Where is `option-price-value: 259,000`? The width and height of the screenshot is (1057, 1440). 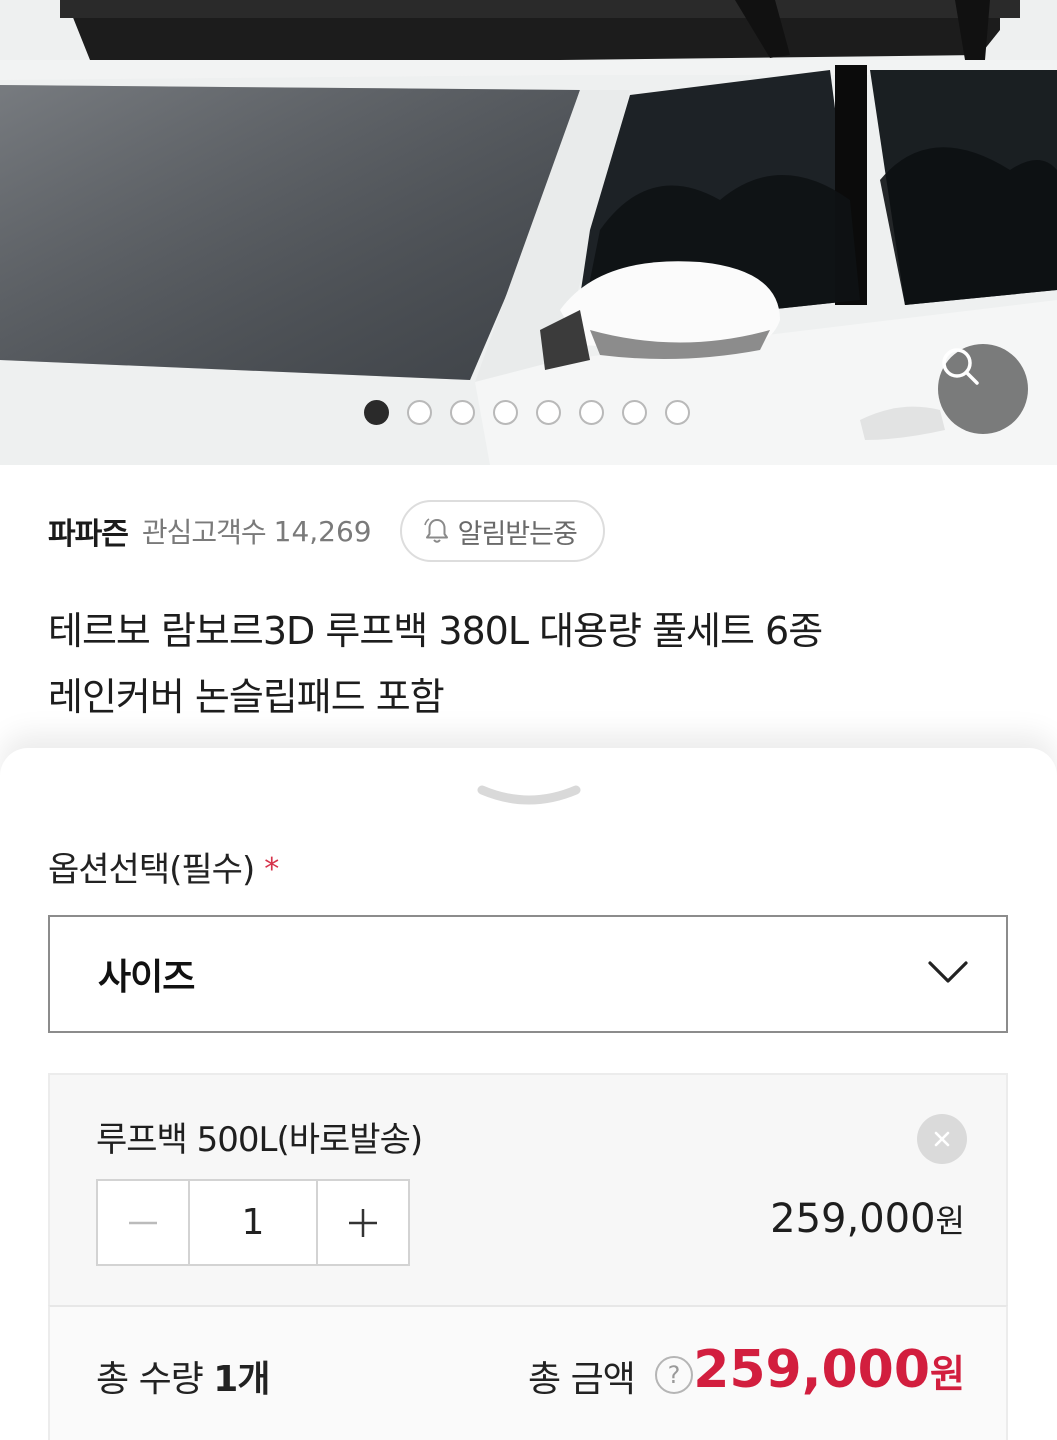 option-price-value: 259,000 is located at coordinates (853, 1219).